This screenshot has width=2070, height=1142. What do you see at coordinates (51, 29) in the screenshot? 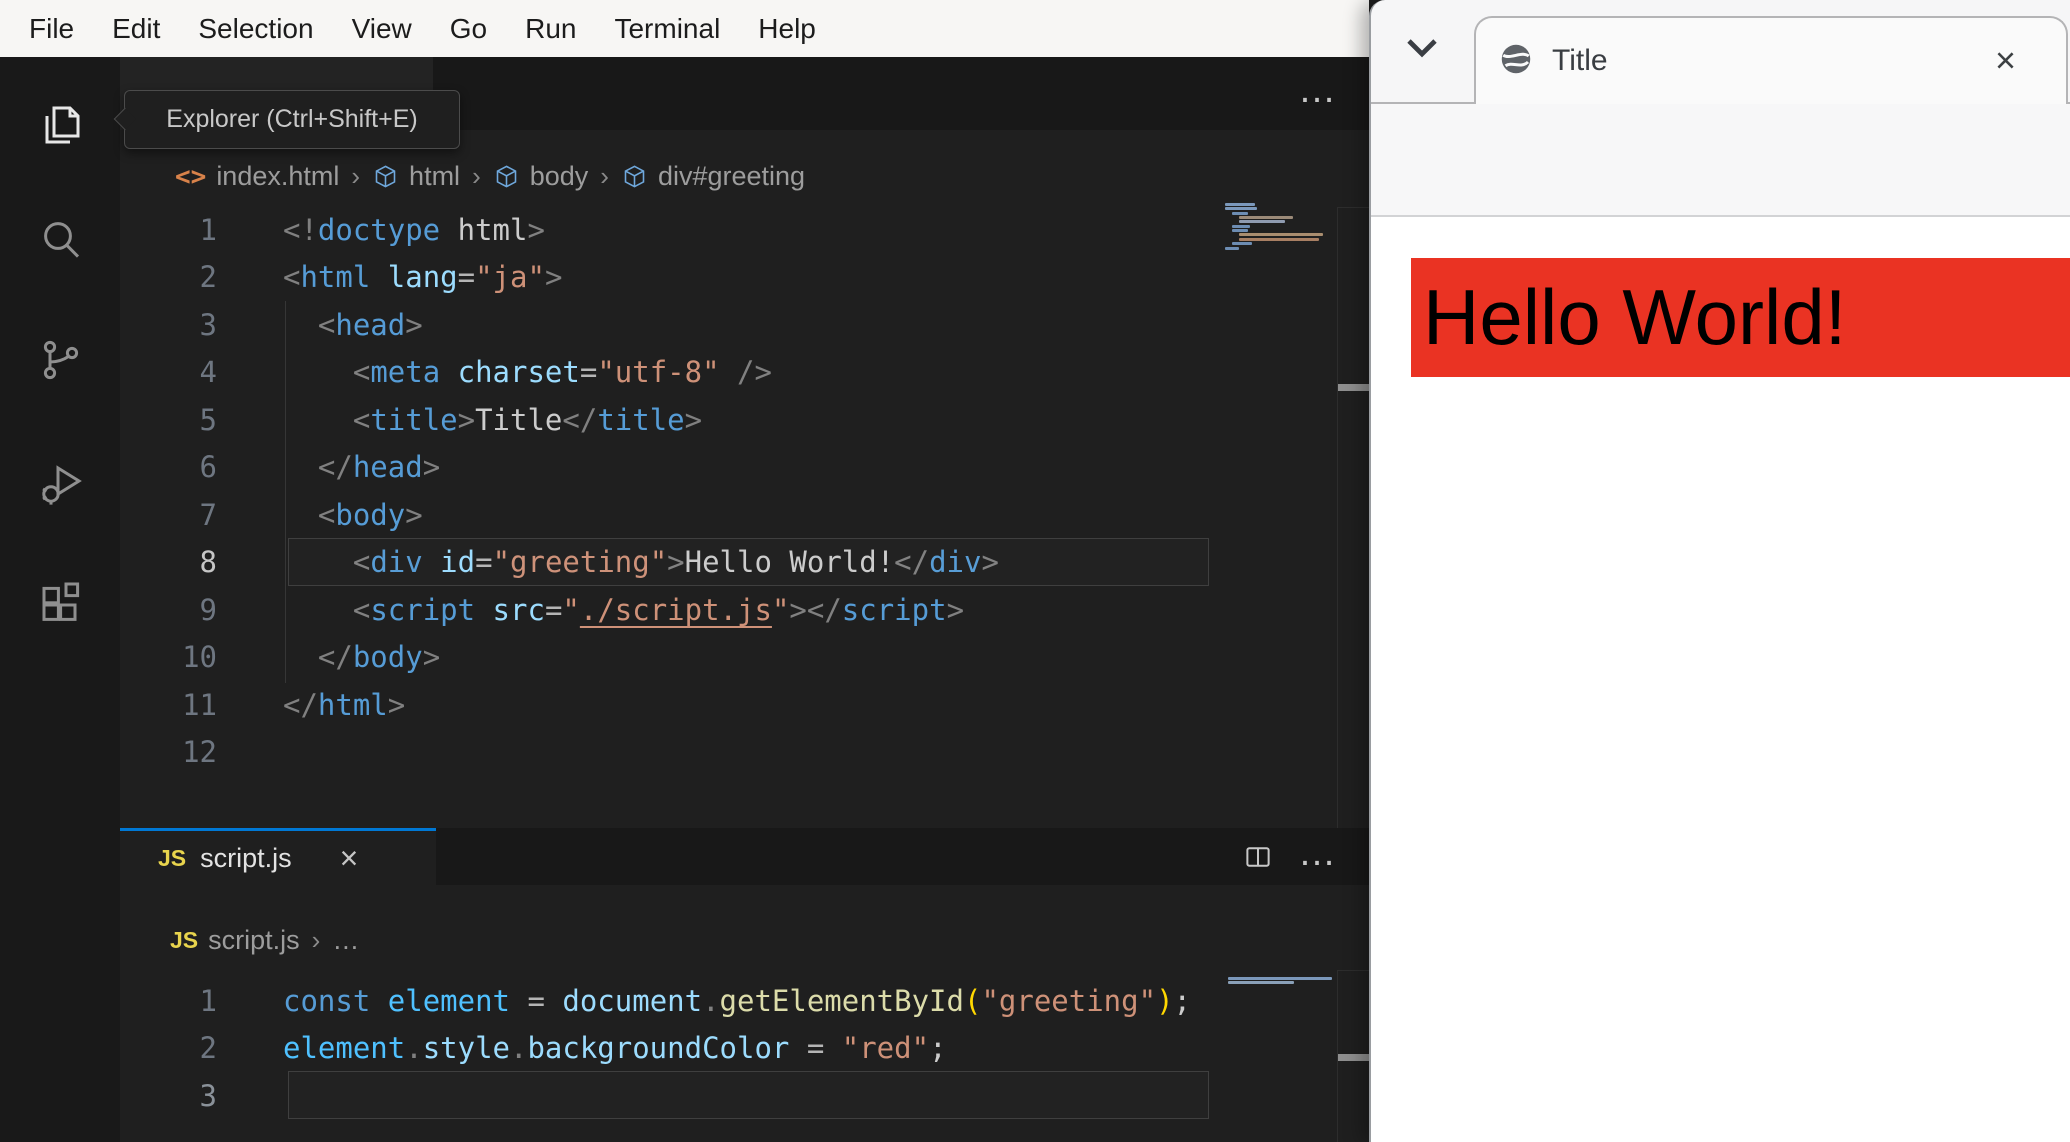
I see `menu-file: File` at bounding box center [51, 29].